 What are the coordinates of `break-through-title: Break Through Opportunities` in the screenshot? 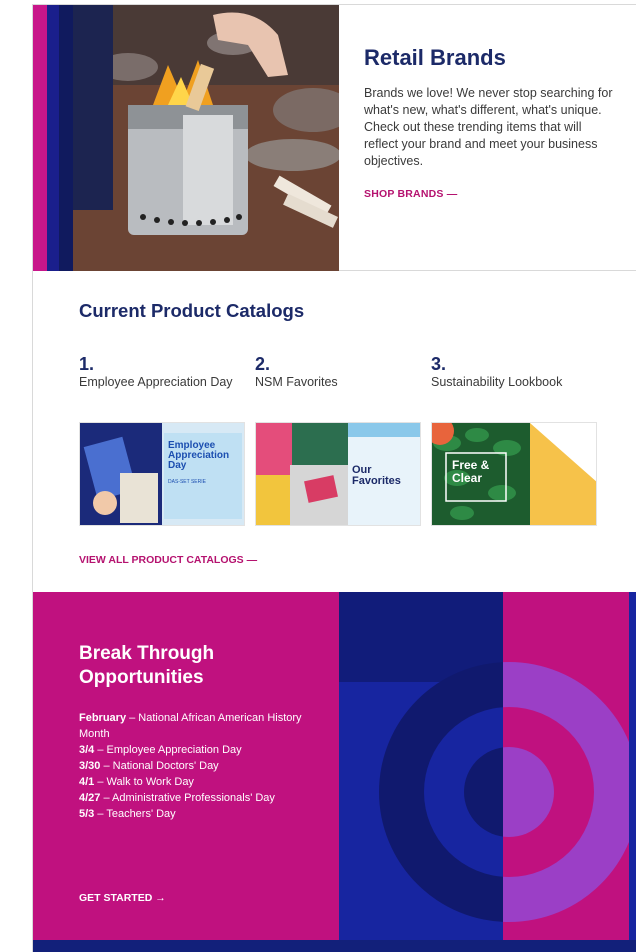 It's located at (147, 665).